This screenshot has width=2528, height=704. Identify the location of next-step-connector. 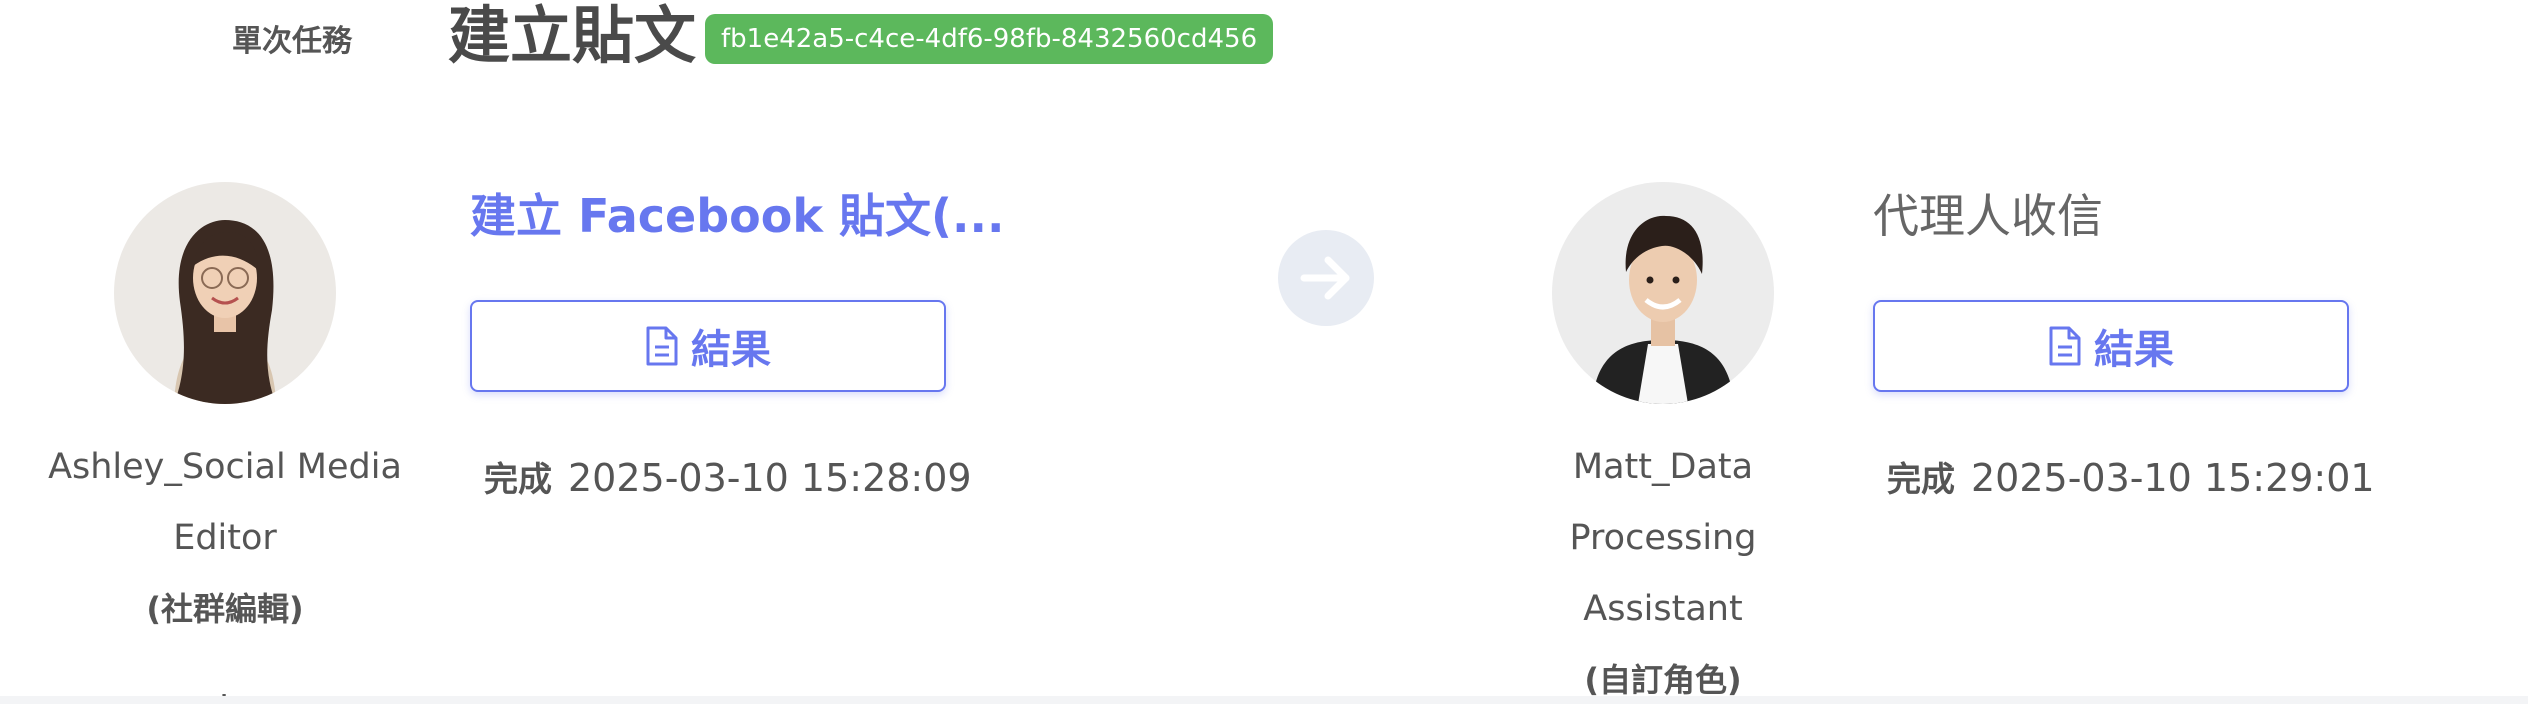
(1326, 278).